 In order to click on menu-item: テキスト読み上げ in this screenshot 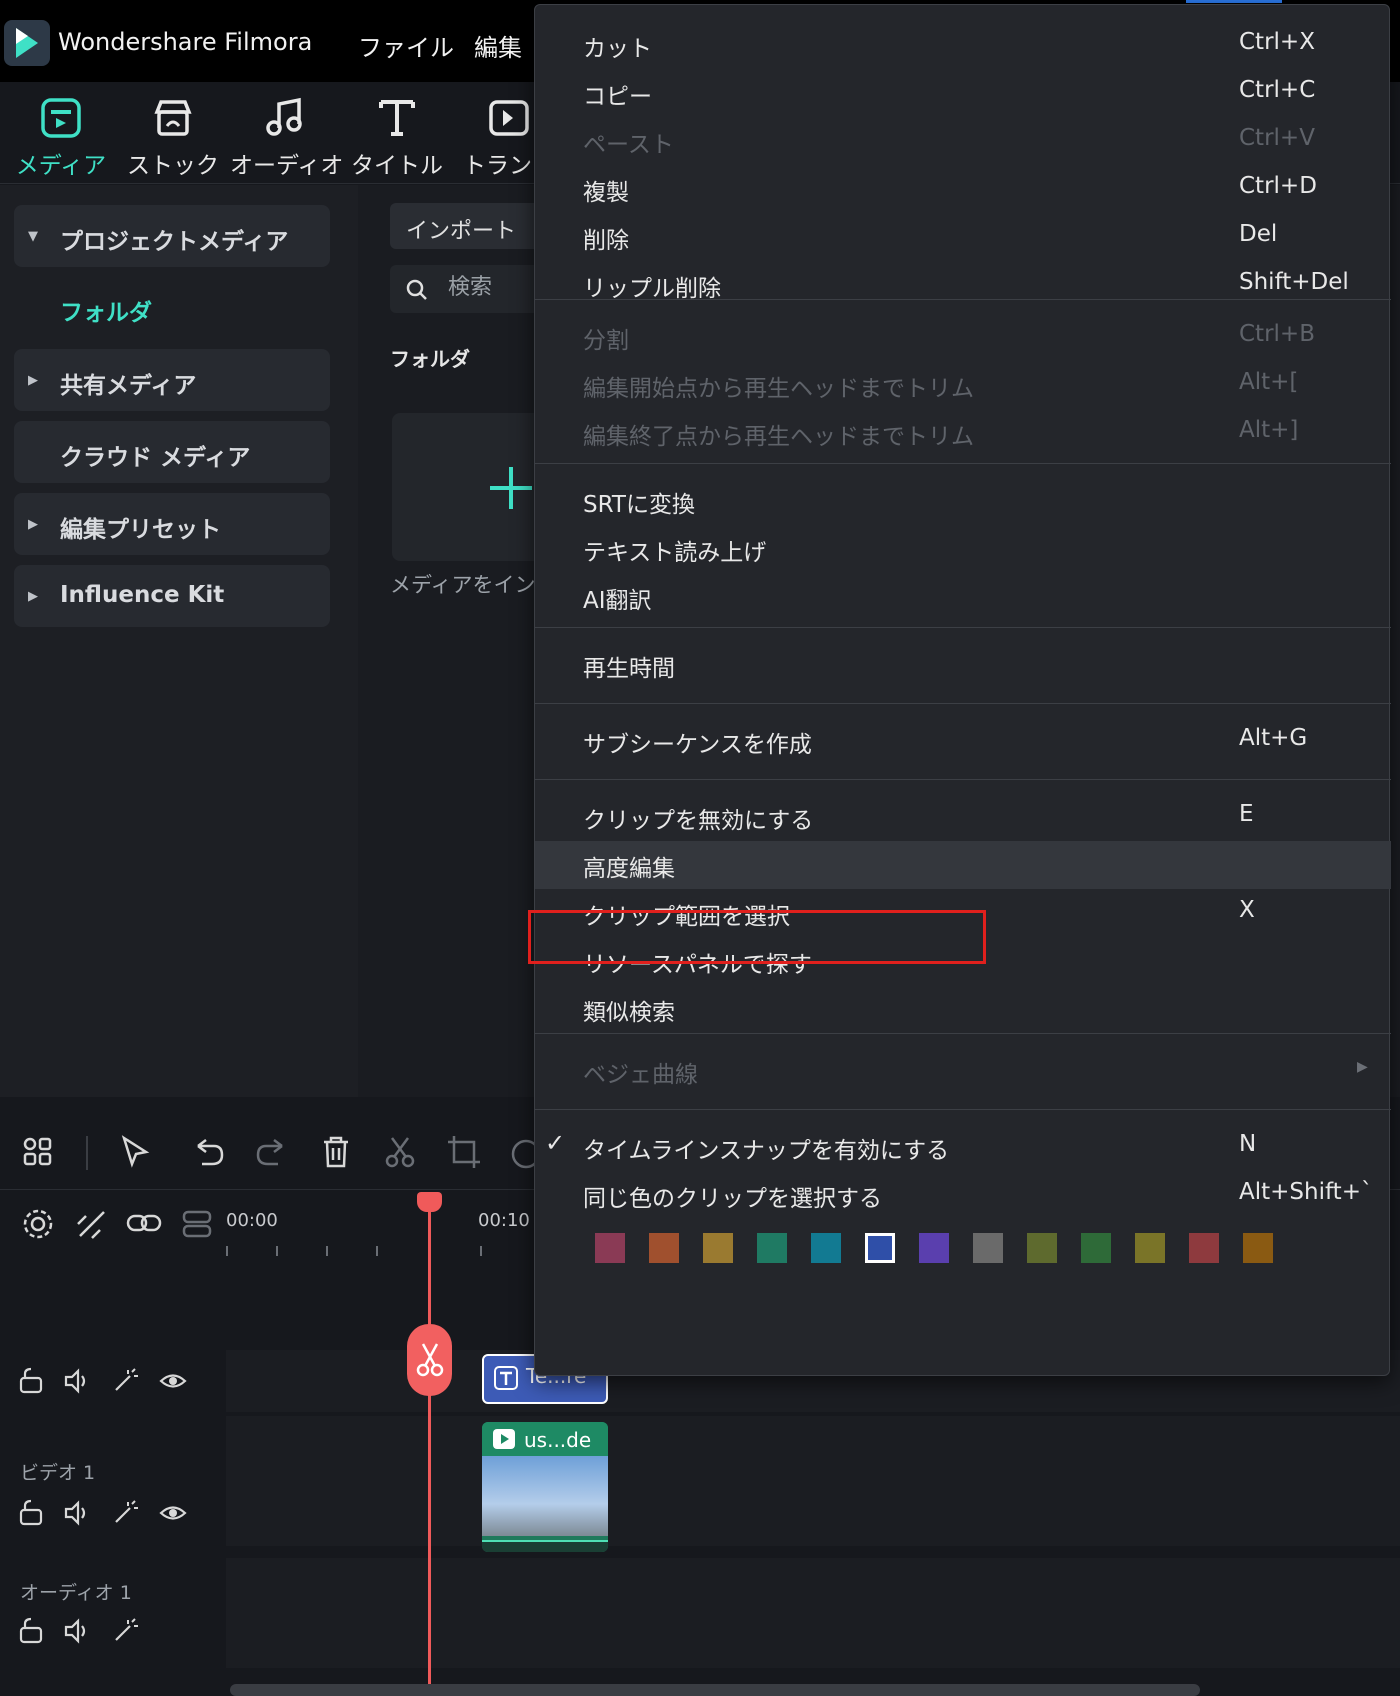, I will do `click(963, 549)`.